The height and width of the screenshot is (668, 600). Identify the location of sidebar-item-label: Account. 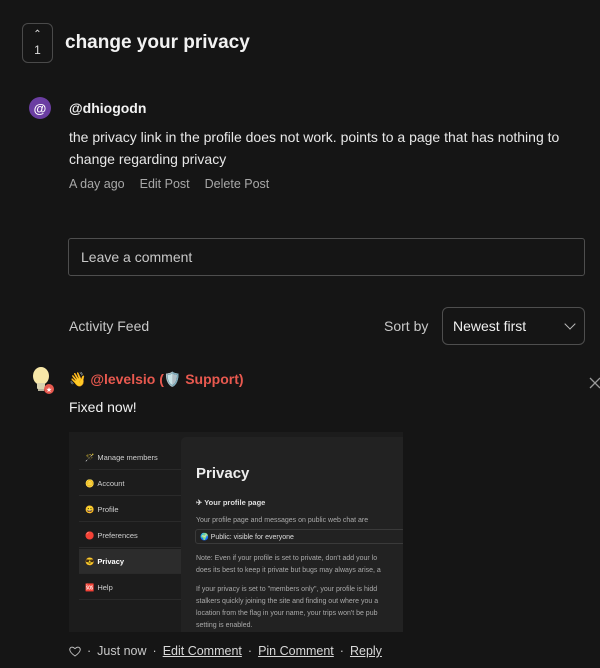
(111, 483).